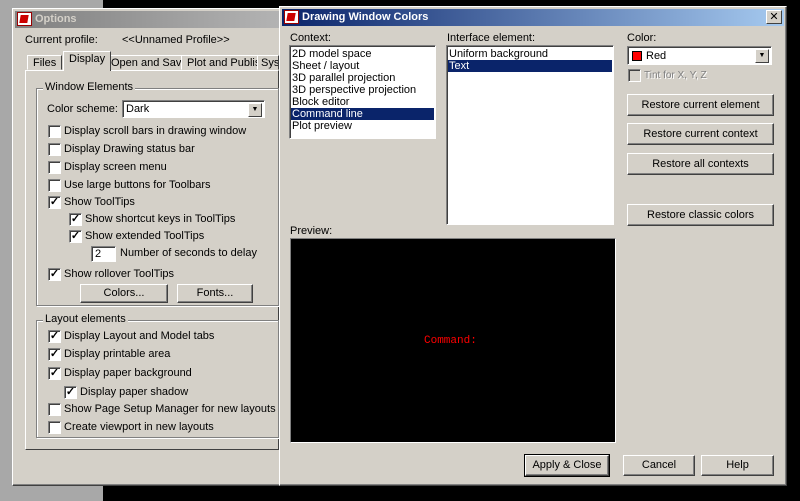 The height and width of the screenshot is (501, 800). What do you see at coordinates (75, 219) in the screenshot?
I see `show-shortcut-keys-in-tooltips-checkbox: ✓` at bounding box center [75, 219].